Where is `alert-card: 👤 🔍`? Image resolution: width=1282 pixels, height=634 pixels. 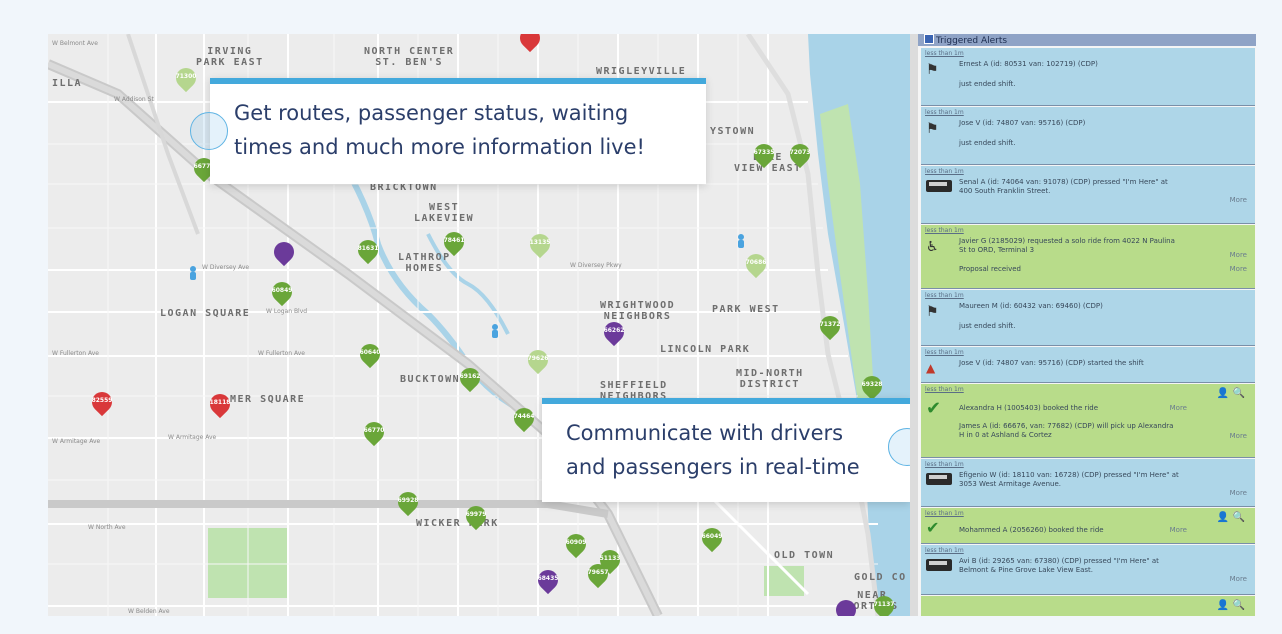 alert-card: 👤 🔍 is located at coordinates (1088, 606).